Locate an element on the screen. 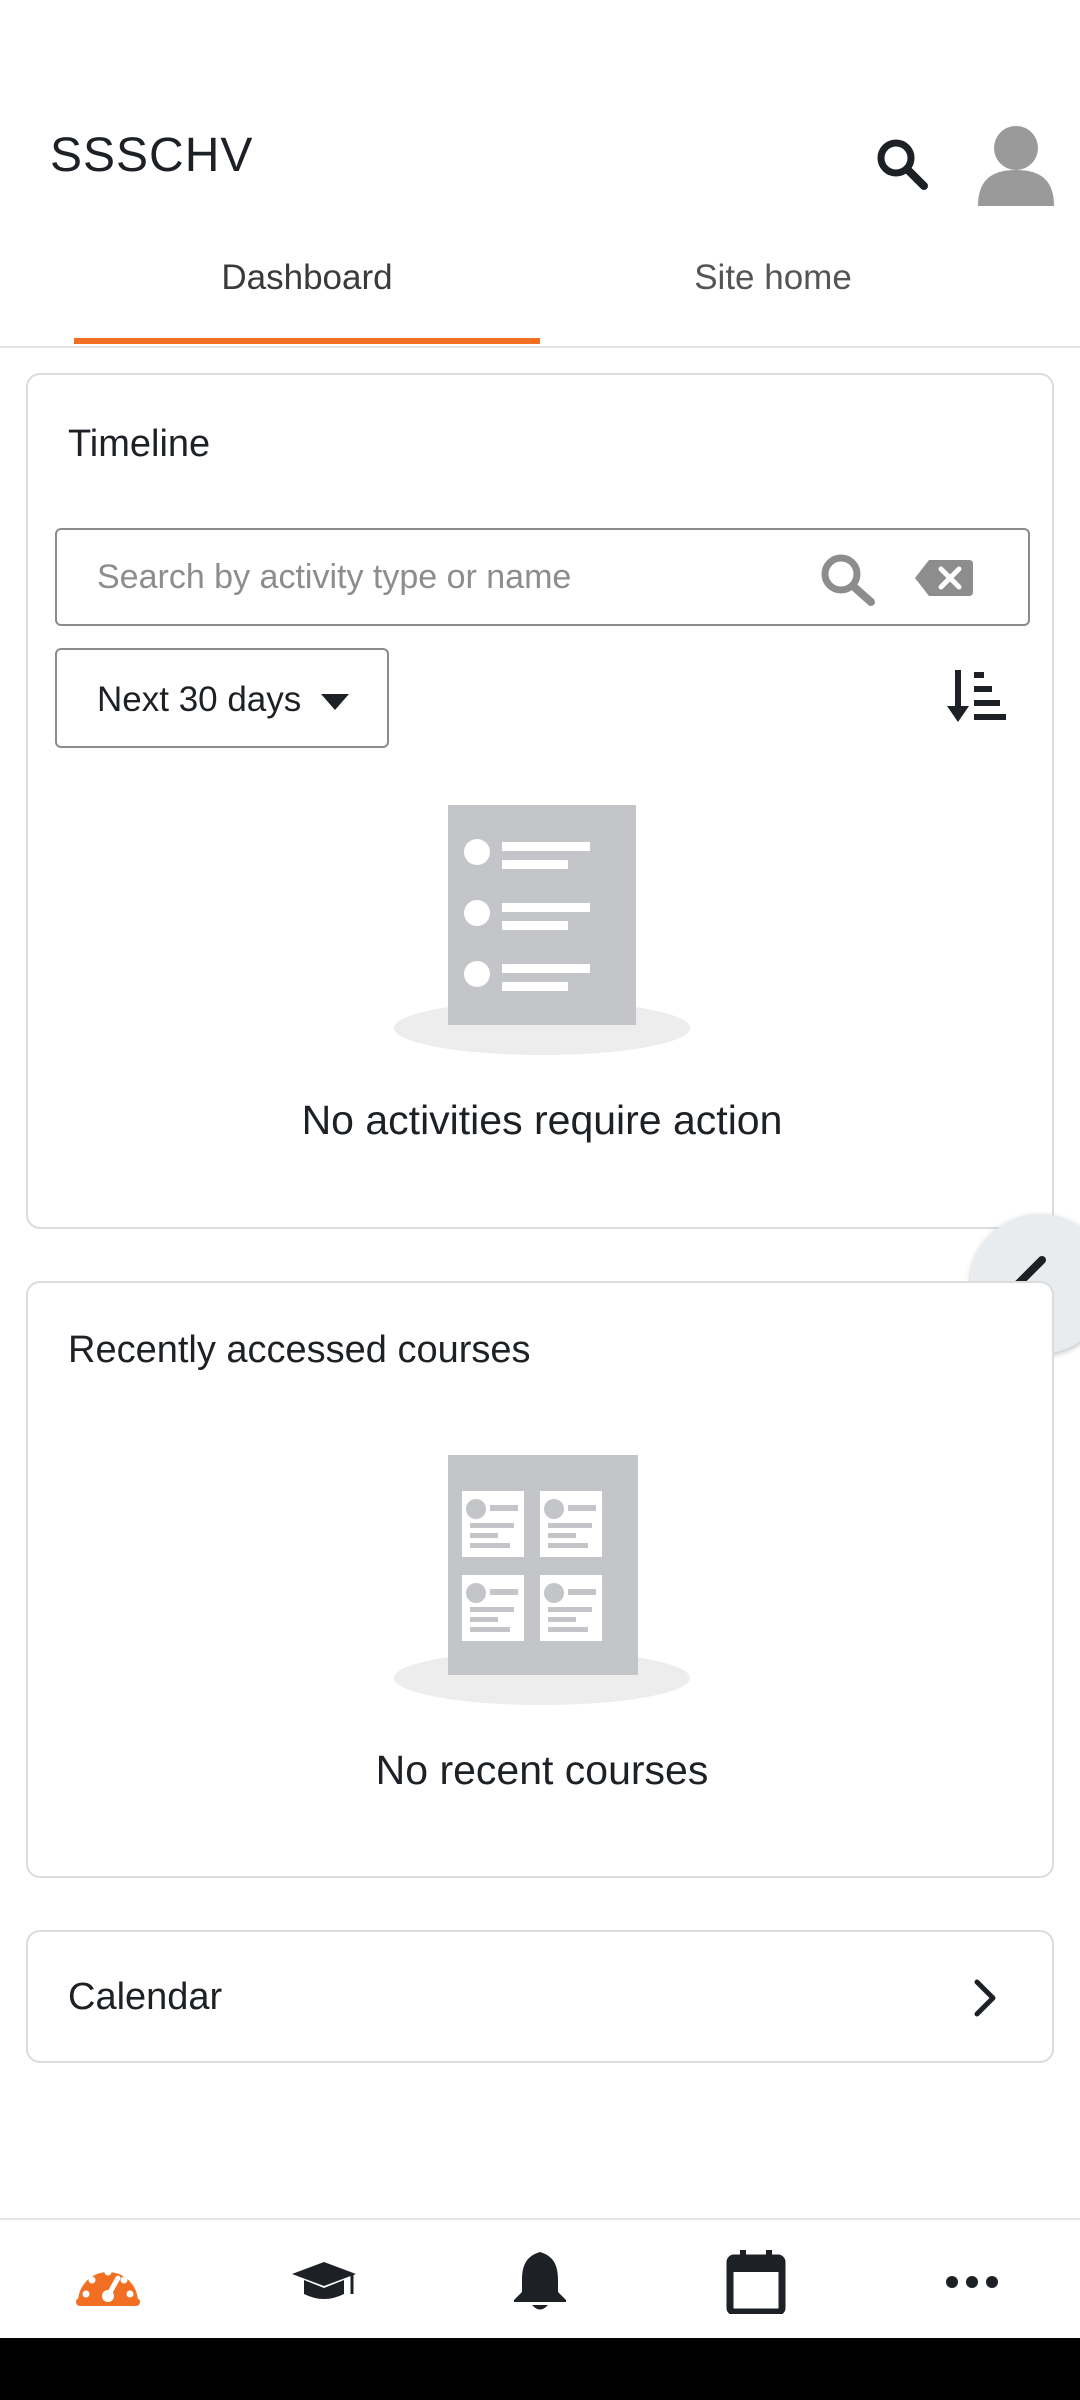 This screenshot has width=1080, height=2400. clear-search-icon is located at coordinates (944, 578).